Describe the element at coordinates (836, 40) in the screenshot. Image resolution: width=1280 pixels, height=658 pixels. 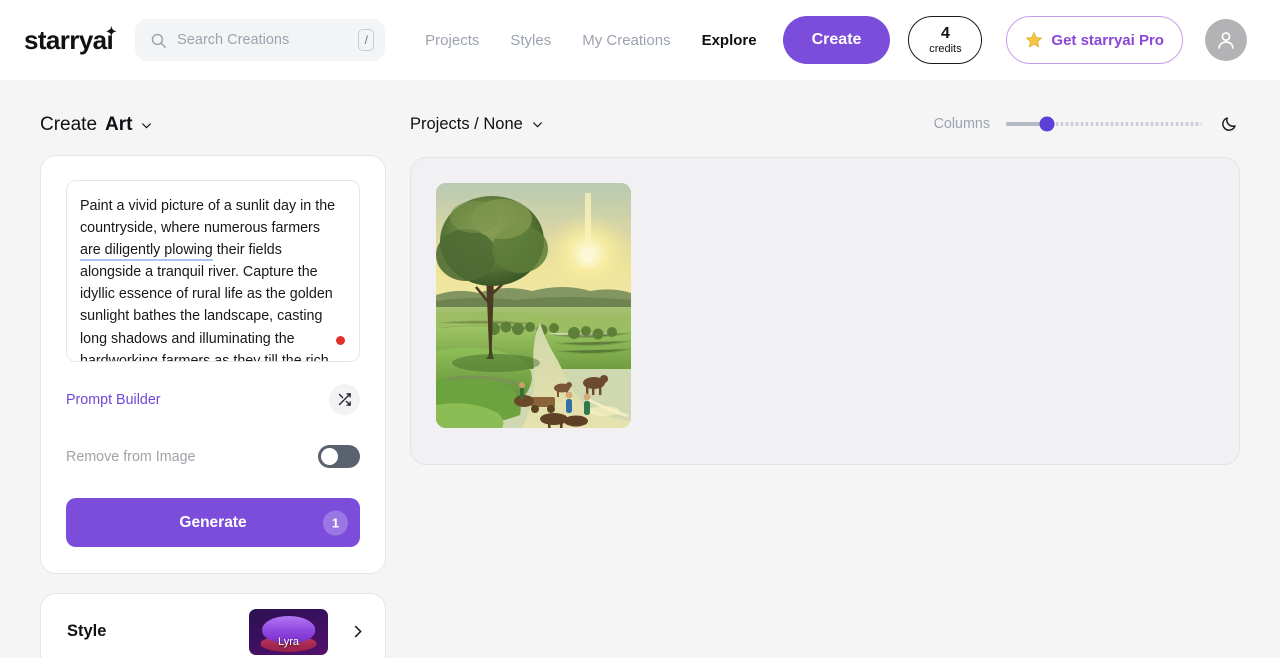
I see `create-button: Create` at that location.